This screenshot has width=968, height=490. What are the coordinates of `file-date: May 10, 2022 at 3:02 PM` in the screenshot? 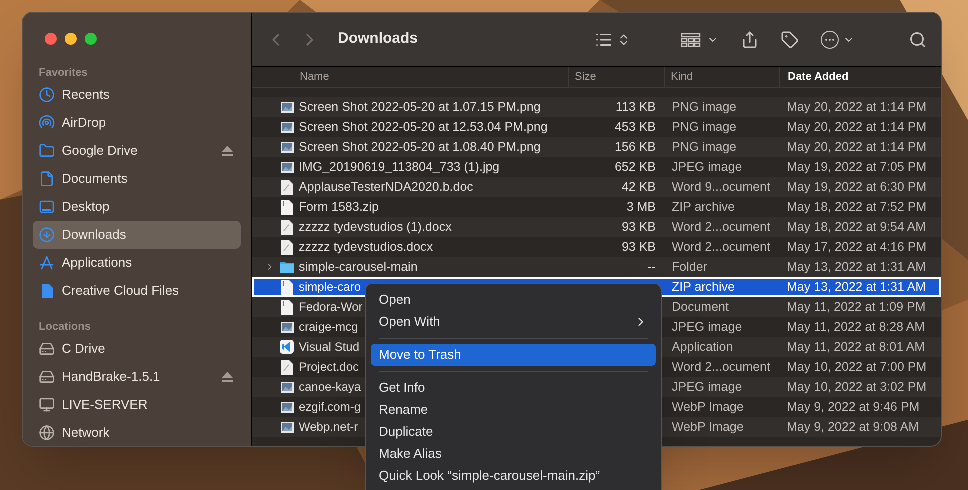 It's located at (857, 387).